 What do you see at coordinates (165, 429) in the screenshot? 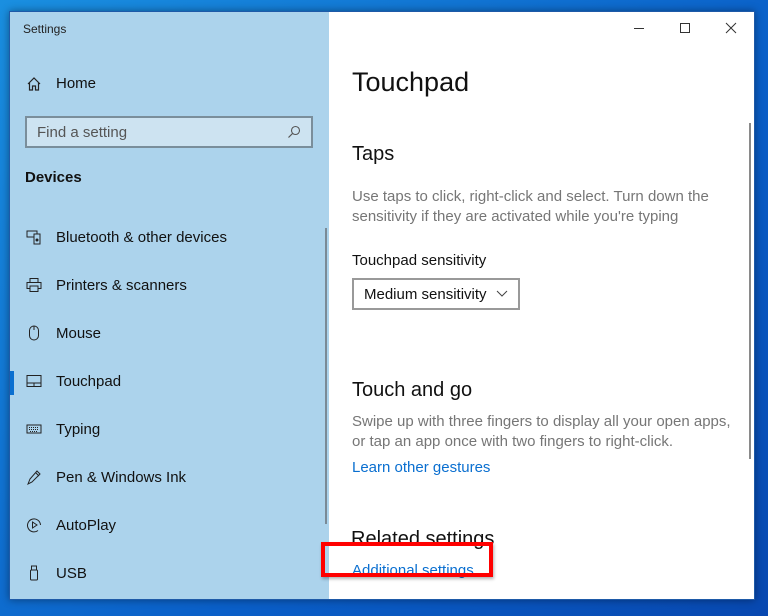
I see `sidebar-item-typing: Typing` at bounding box center [165, 429].